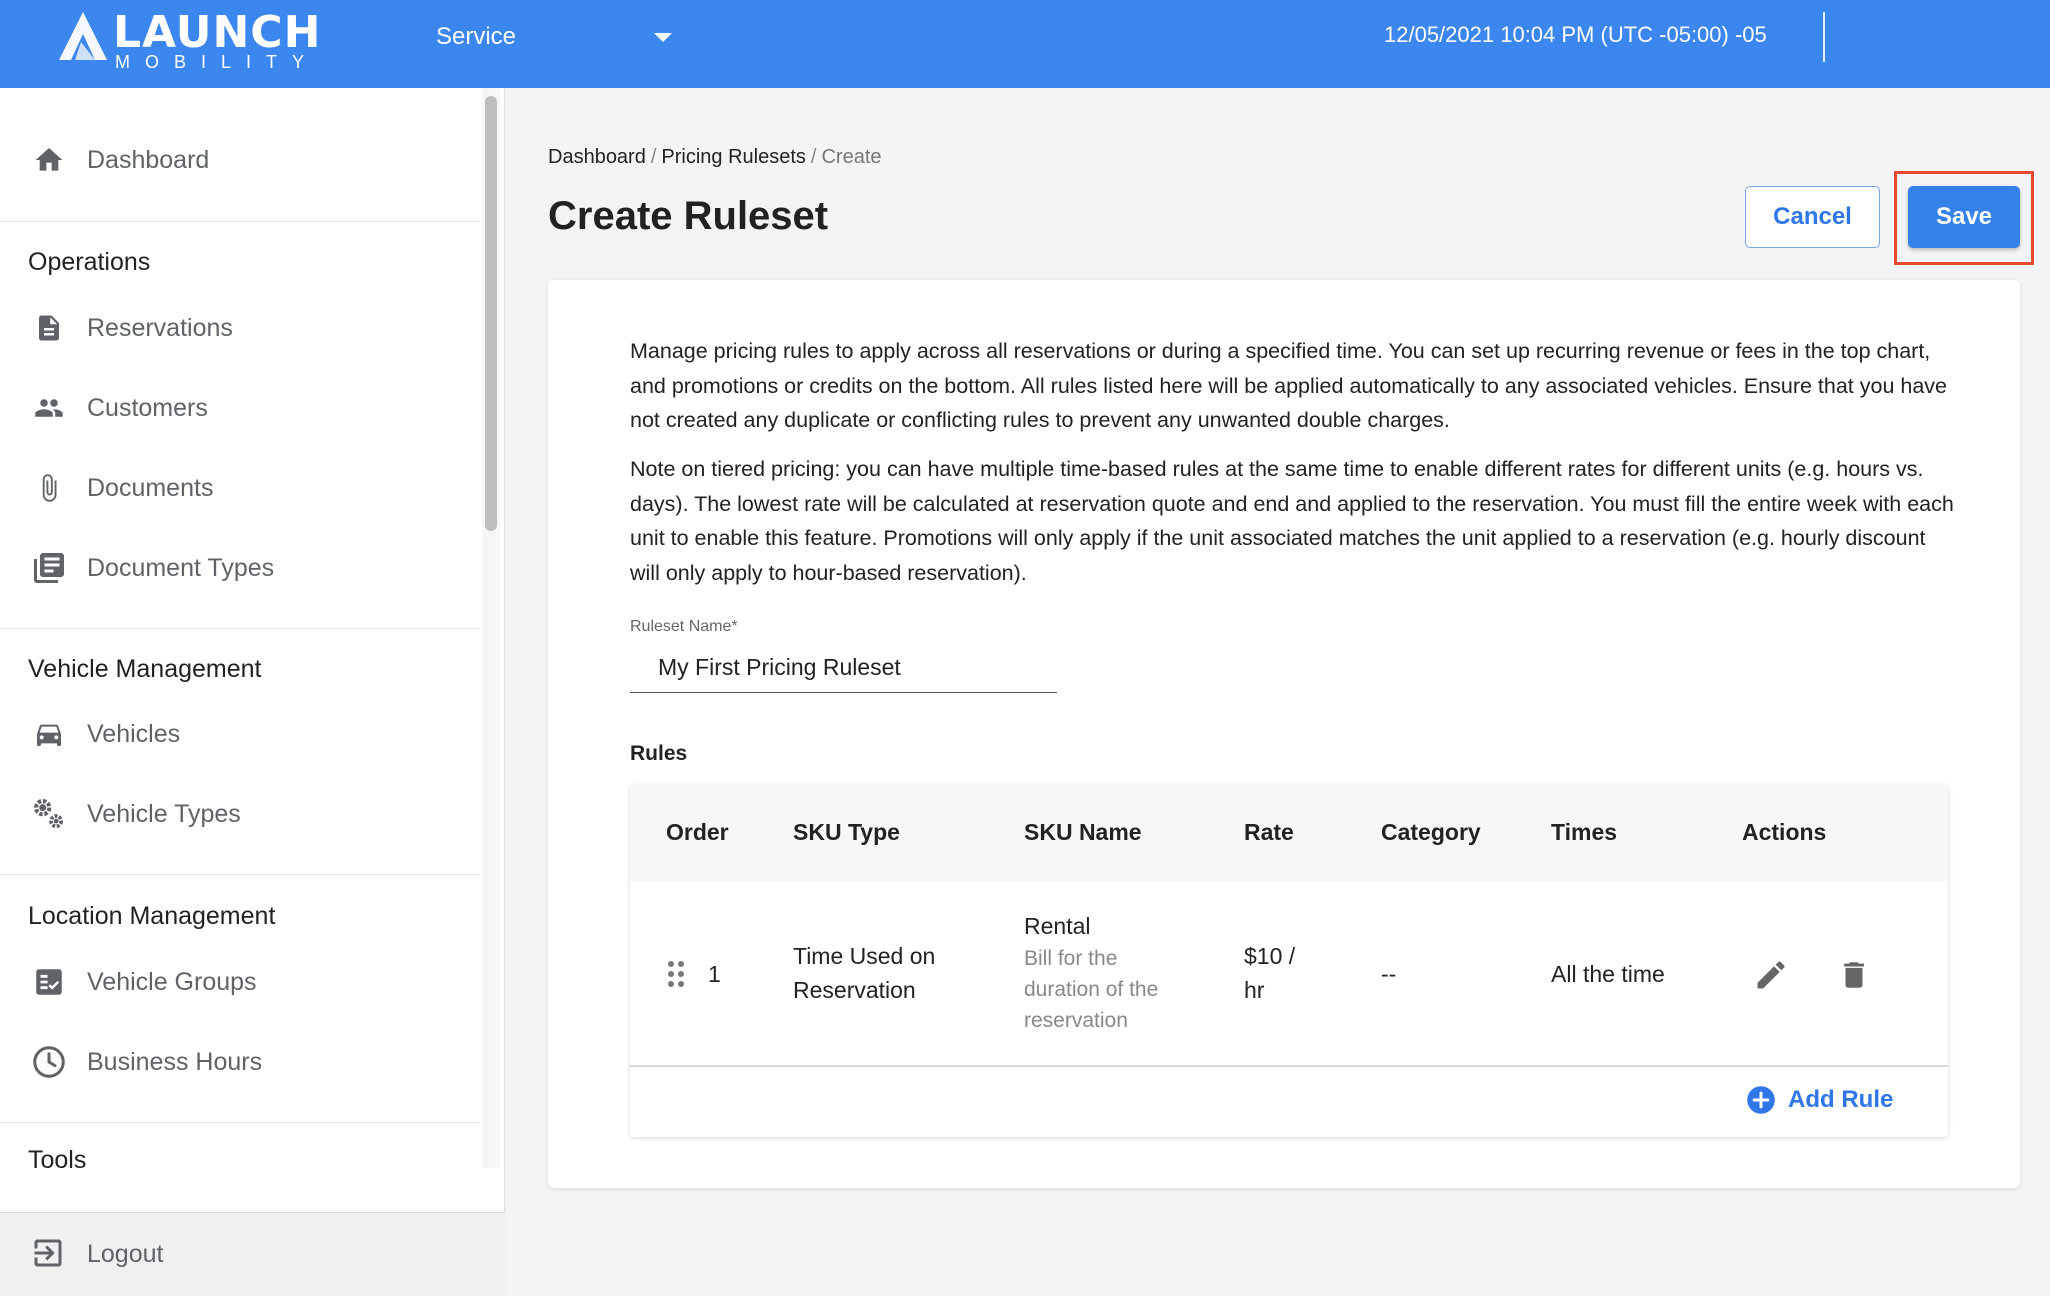  Describe the element at coordinates (49, 734) in the screenshot. I see `car-icon` at that location.